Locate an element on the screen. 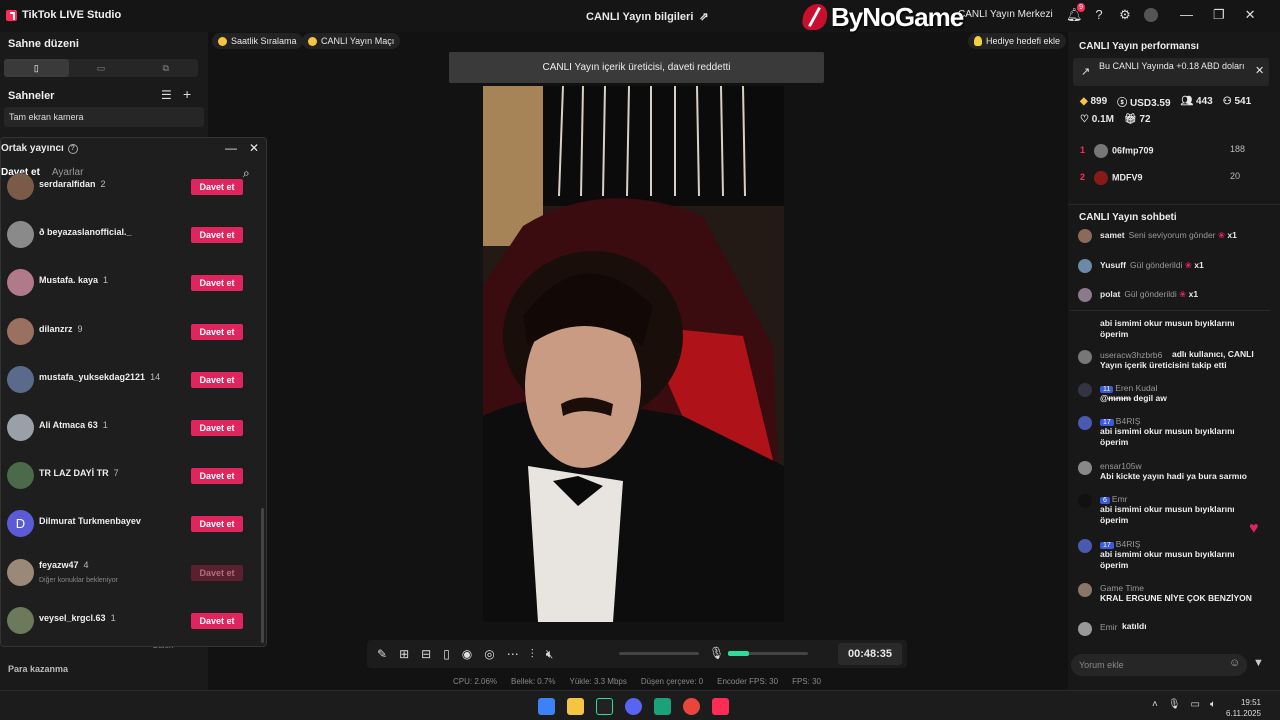 The height and width of the screenshot is (720, 1280). chat-username: Game Time is located at coordinates (1122, 588).